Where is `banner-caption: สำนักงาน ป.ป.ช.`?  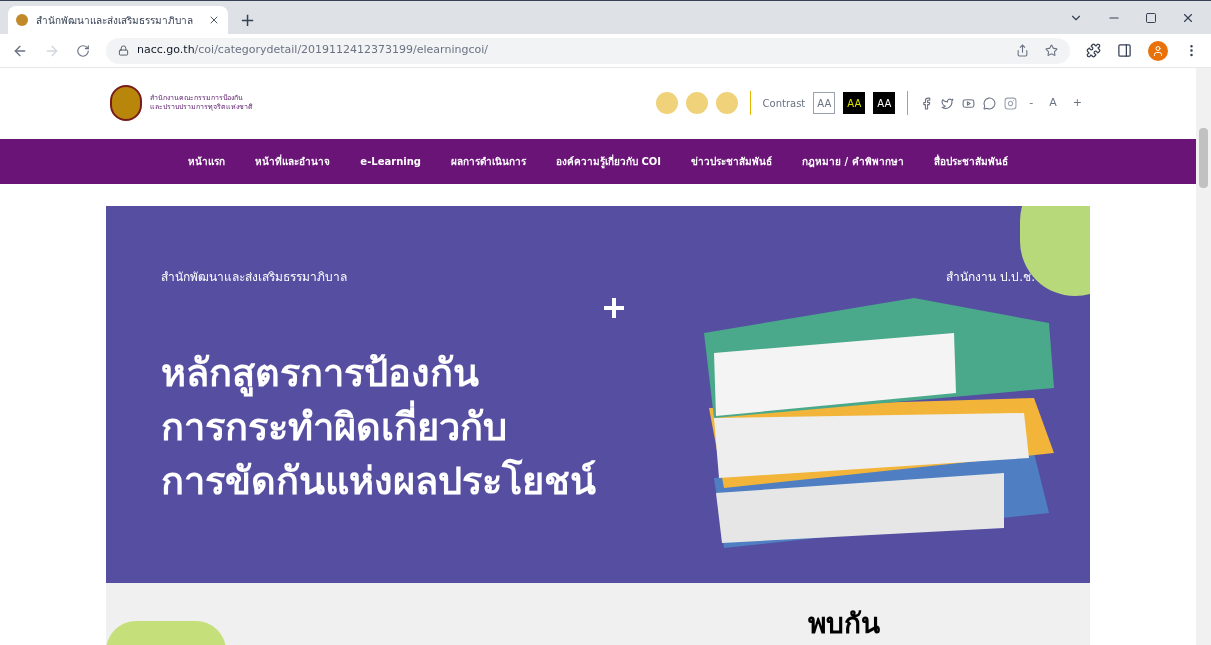 banner-caption: สำนักงาน ป.ป.ช. is located at coordinates (990, 277).